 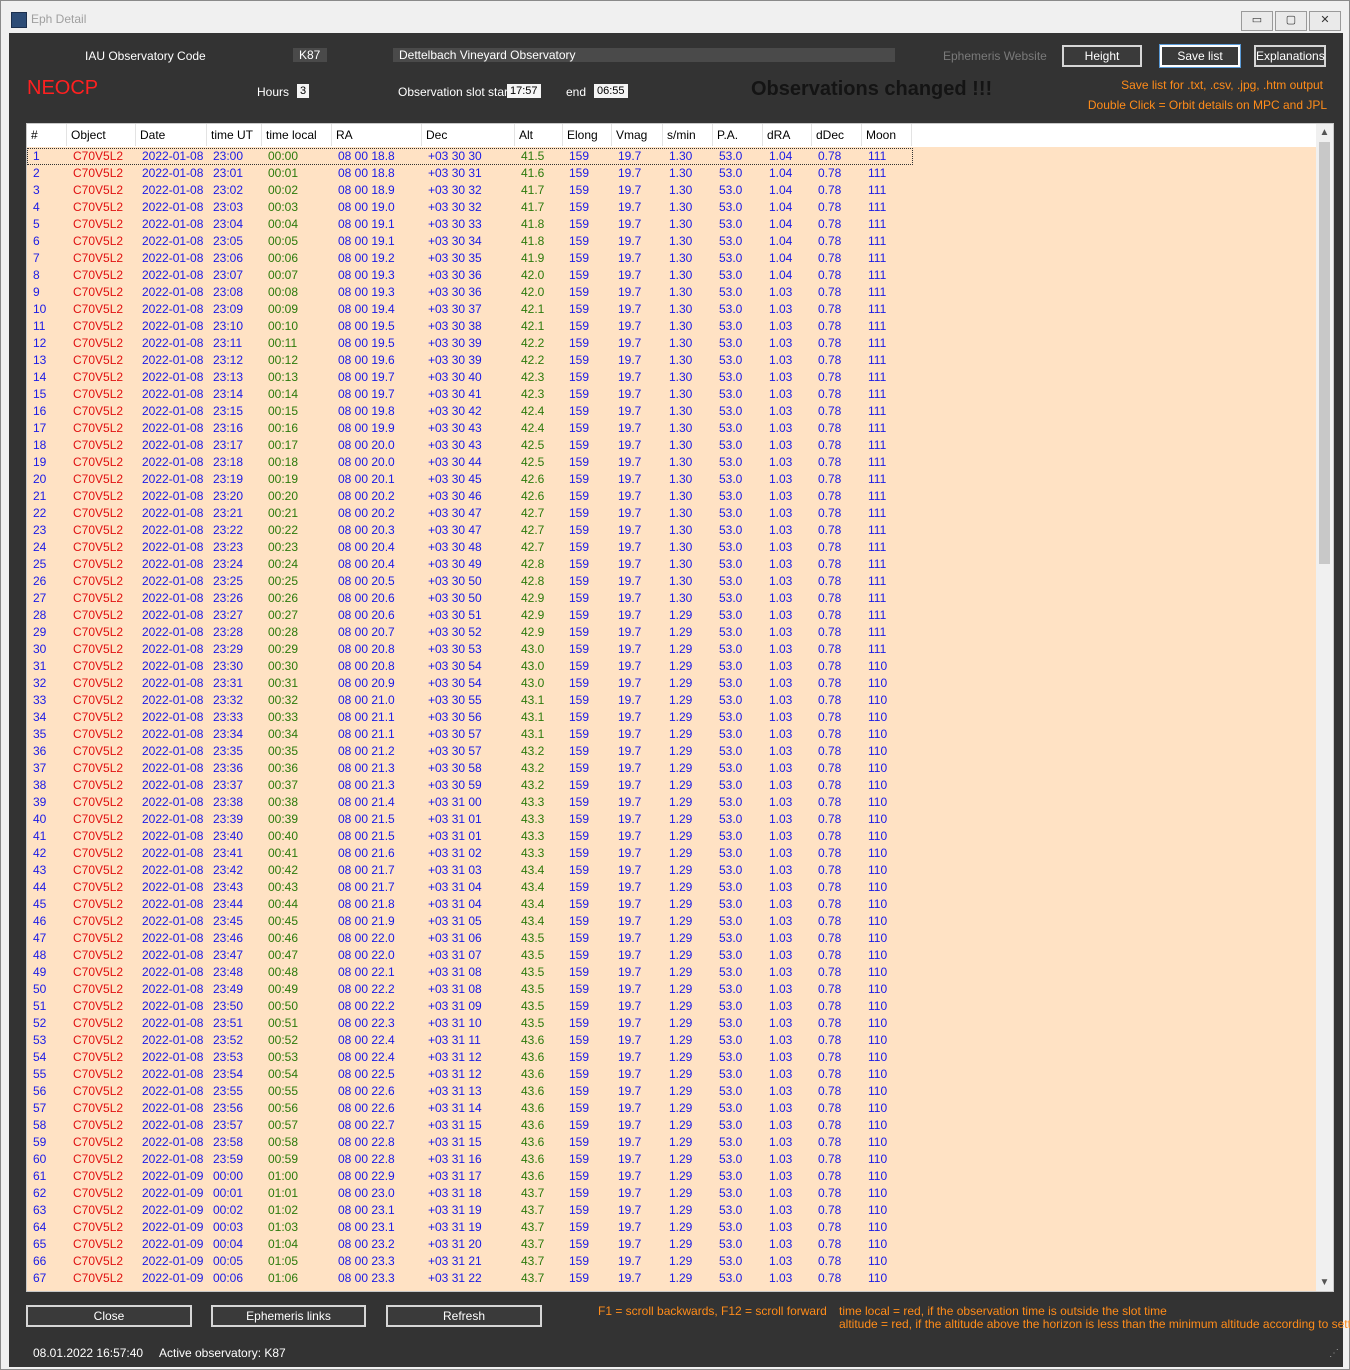 What do you see at coordinates (1200, 56) in the screenshot?
I see `save-list-button: Save list` at bounding box center [1200, 56].